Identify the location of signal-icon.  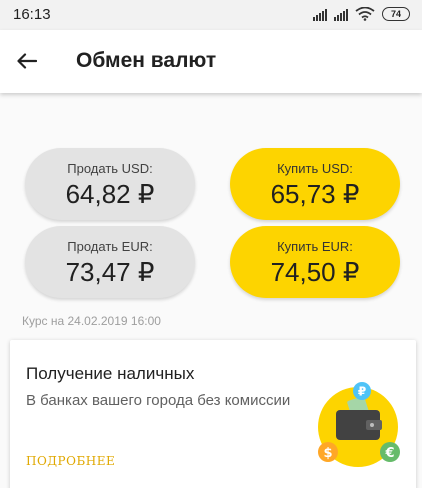
(320, 14).